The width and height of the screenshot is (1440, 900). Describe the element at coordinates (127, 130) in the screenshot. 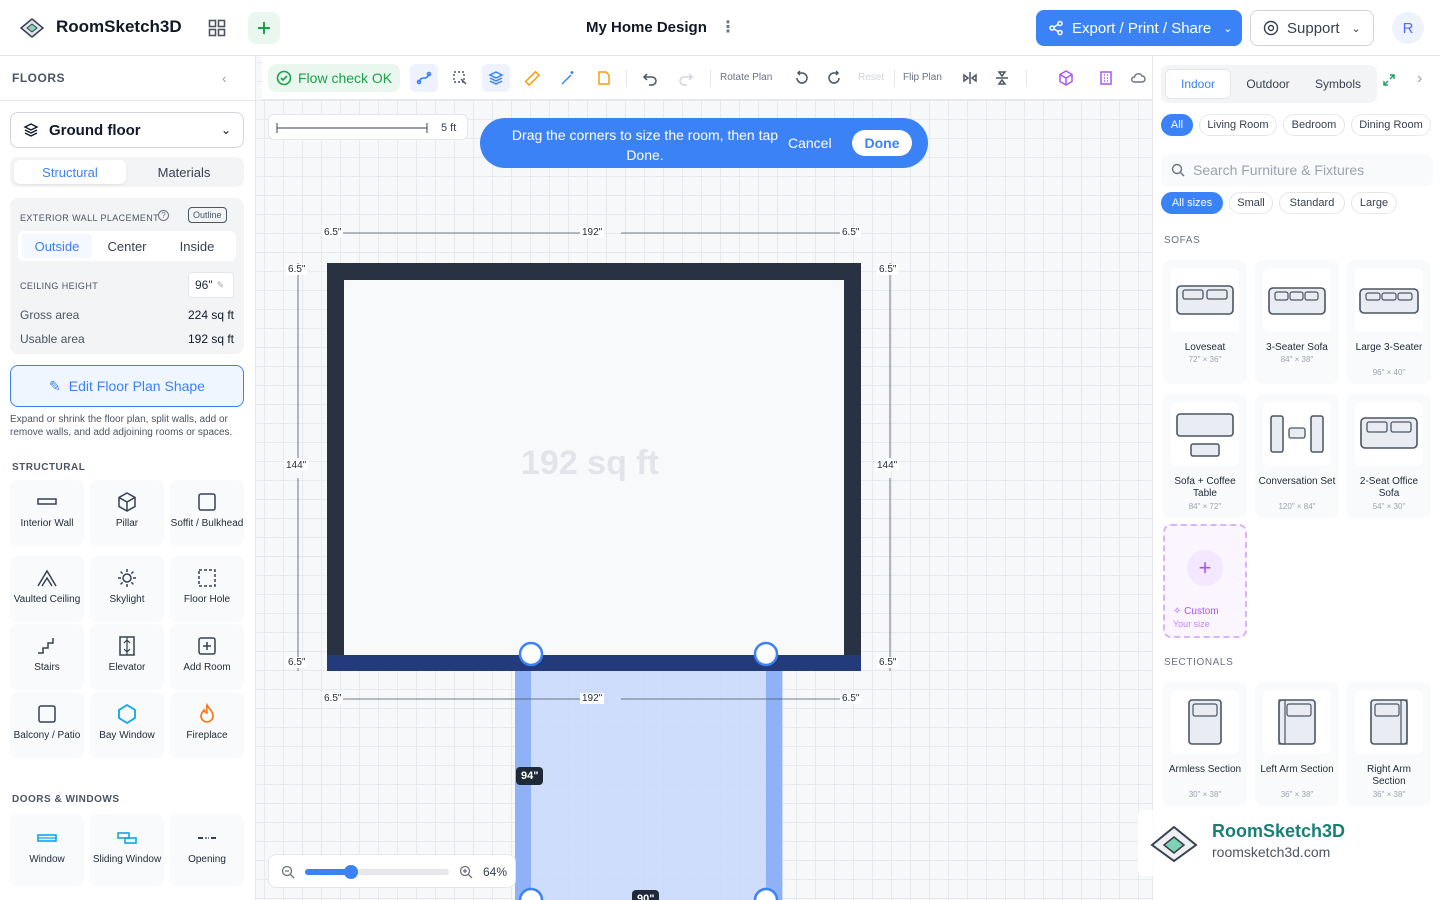

I see `floor-selector: Ground floor ⌄` at that location.